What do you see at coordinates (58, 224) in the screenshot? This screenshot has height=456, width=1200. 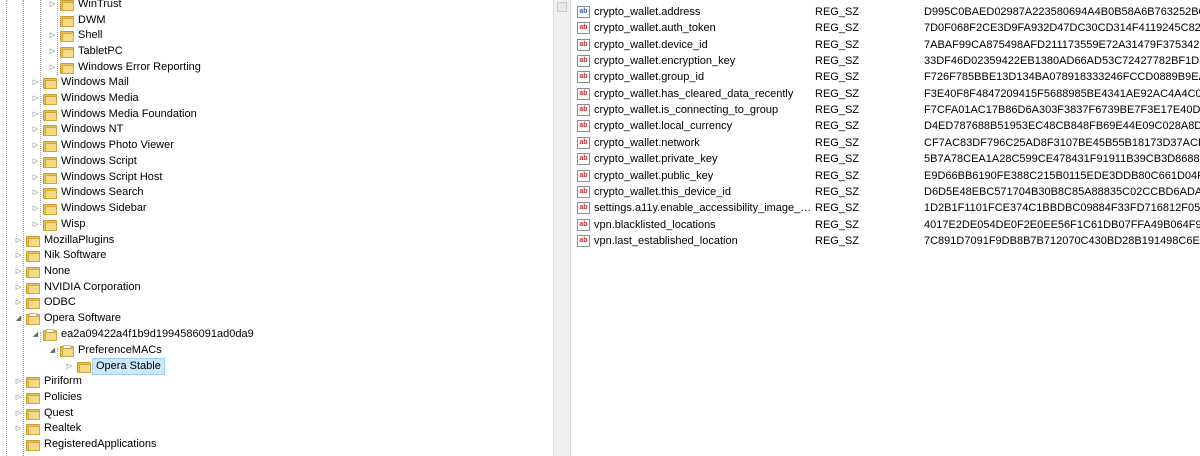 I see `tree-node: ▷ Wisp` at bounding box center [58, 224].